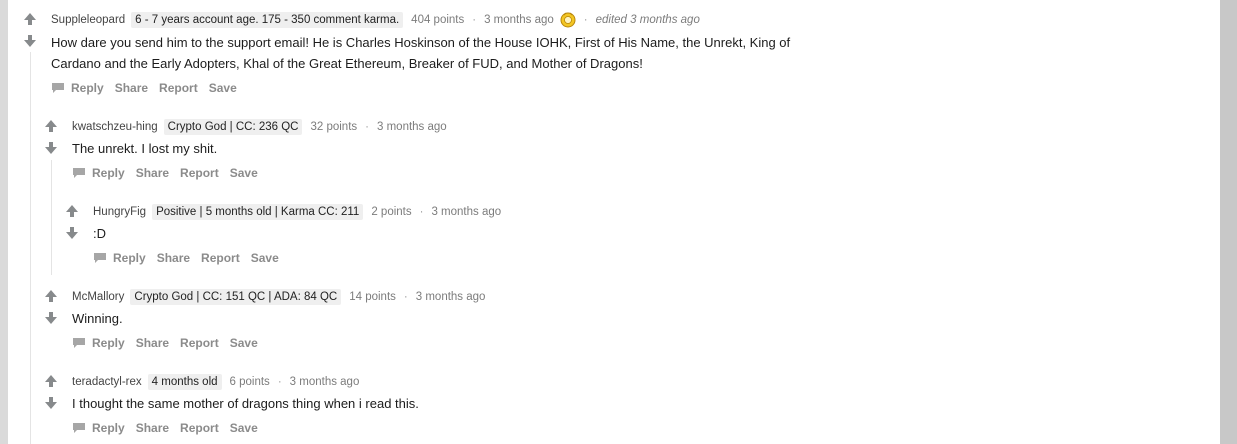 This screenshot has height=444, width=1237. What do you see at coordinates (107, 382) in the screenshot?
I see `comment-author: teradactyl-rex` at bounding box center [107, 382].